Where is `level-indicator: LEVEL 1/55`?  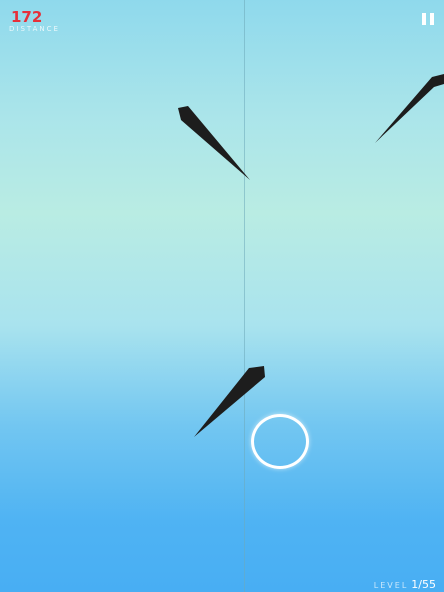 level-indicator: LEVEL 1/55 is located at coordinates (405, 582).